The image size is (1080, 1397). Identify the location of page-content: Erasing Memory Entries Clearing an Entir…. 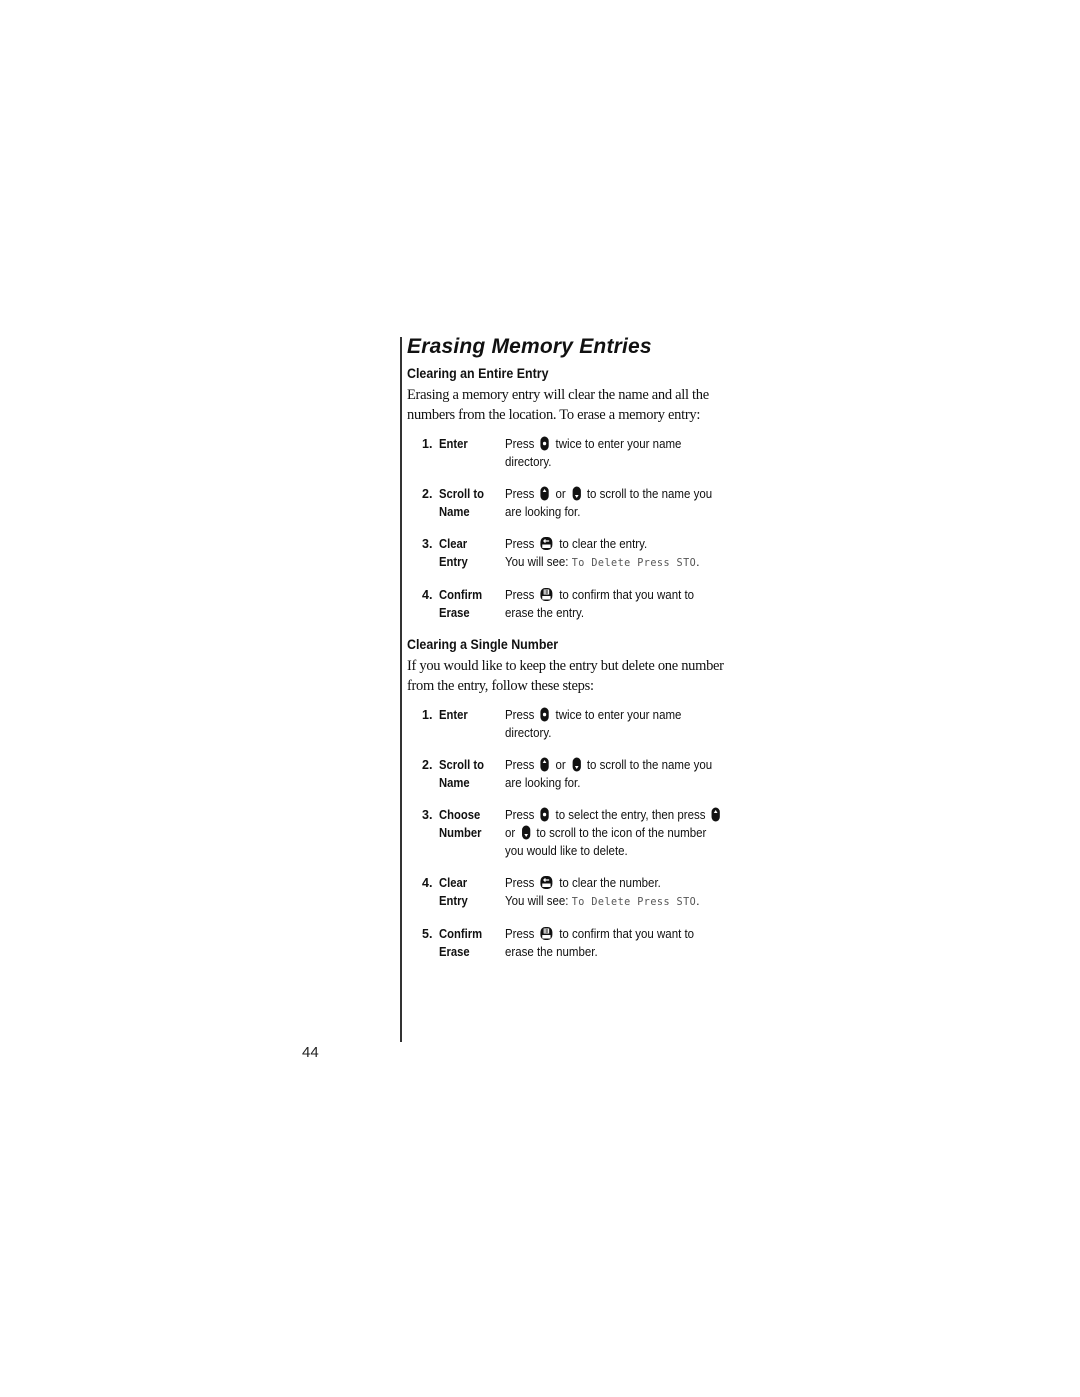
(579, 654).